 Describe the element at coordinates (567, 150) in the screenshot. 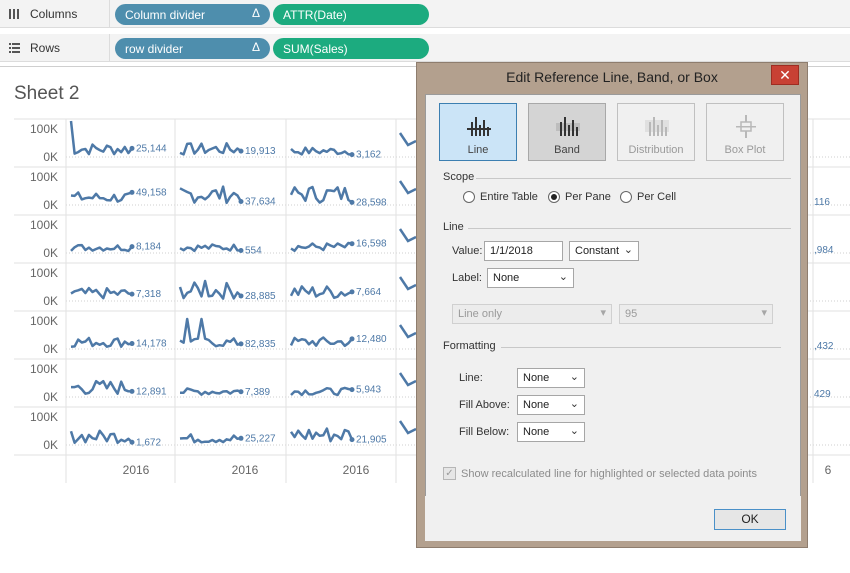

I see `type-label: Band` at that location.